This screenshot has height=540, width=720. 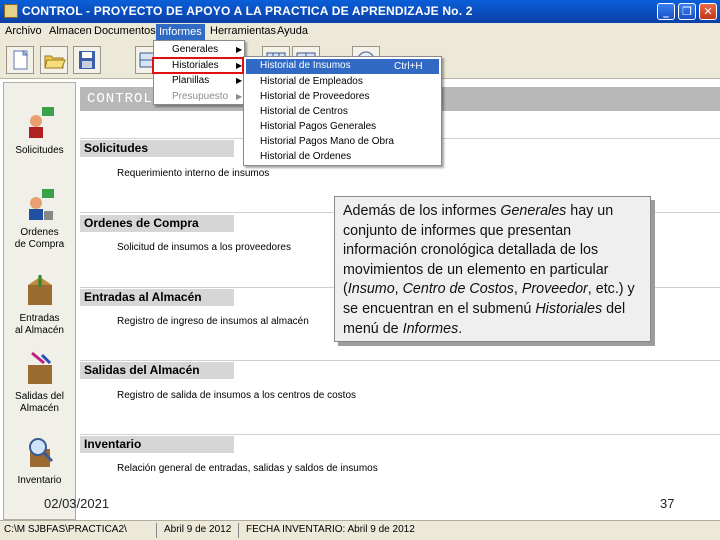 What do you see at coordinates (77, 503) in the screenshot?
I see `slide-date: 02/03/2021` at bounding box center [77, 503].